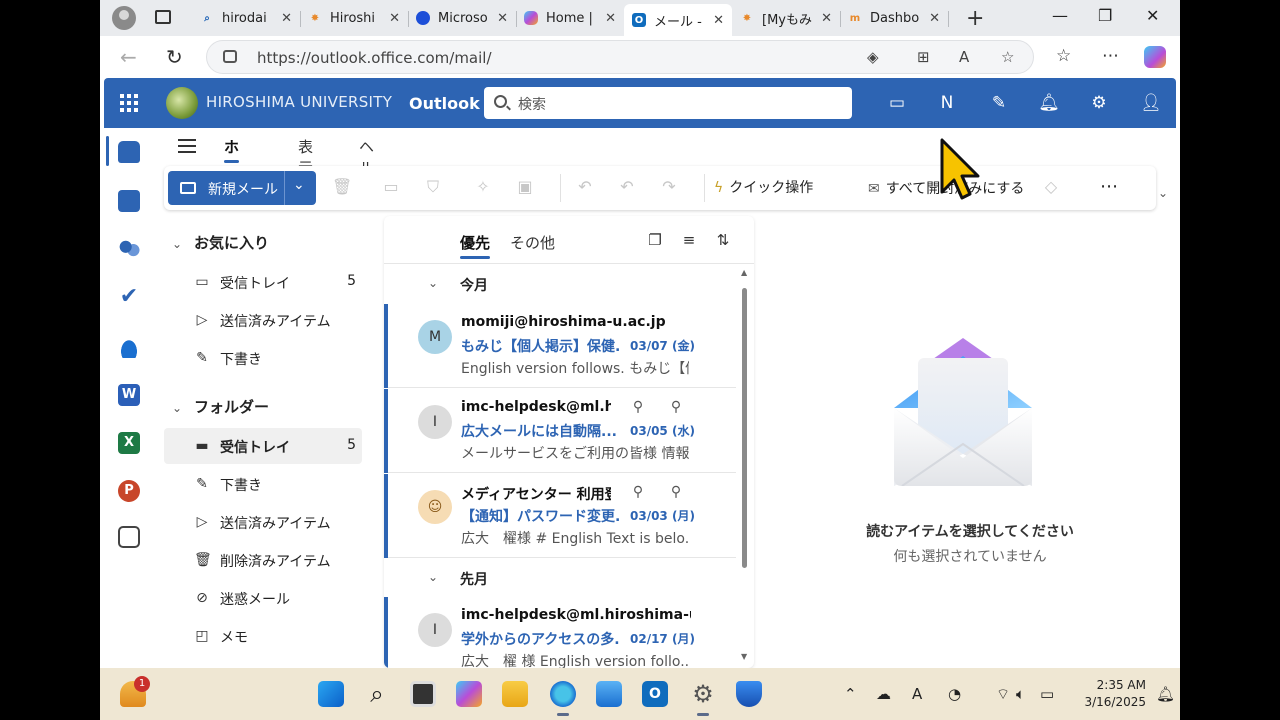  I want to click on restore-button: ❐, so click(1105, 15).